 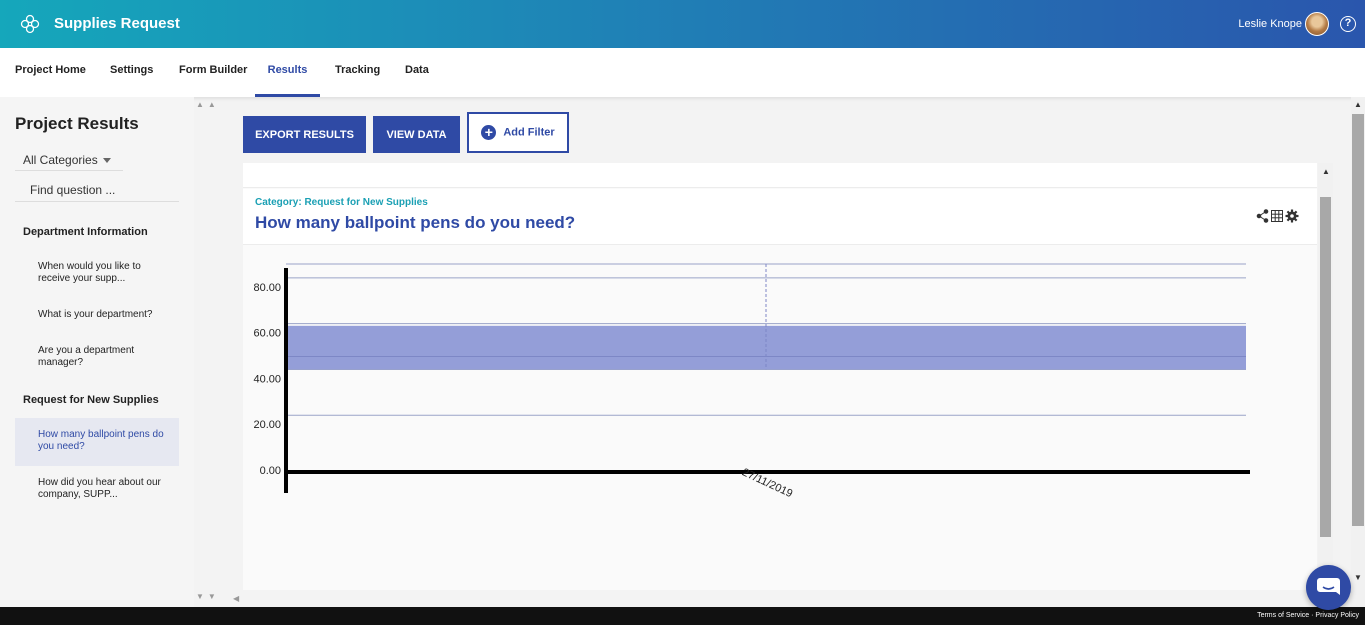 What do you see at coordinates (236, 598) in the screenshot?
I see `scroll-left-icon: ◀` at bounding box center [236, 598].